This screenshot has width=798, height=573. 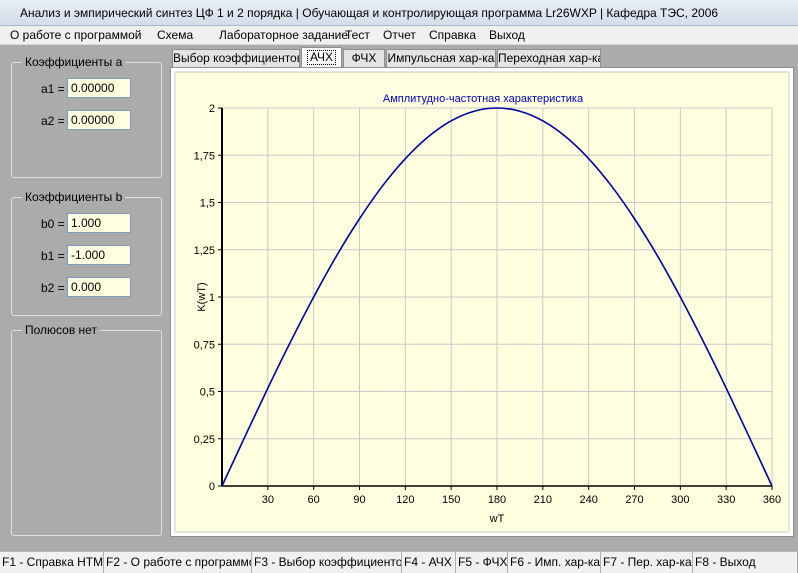 I want to click on y-tick-label: 1,5, so click(x=207, y=204).